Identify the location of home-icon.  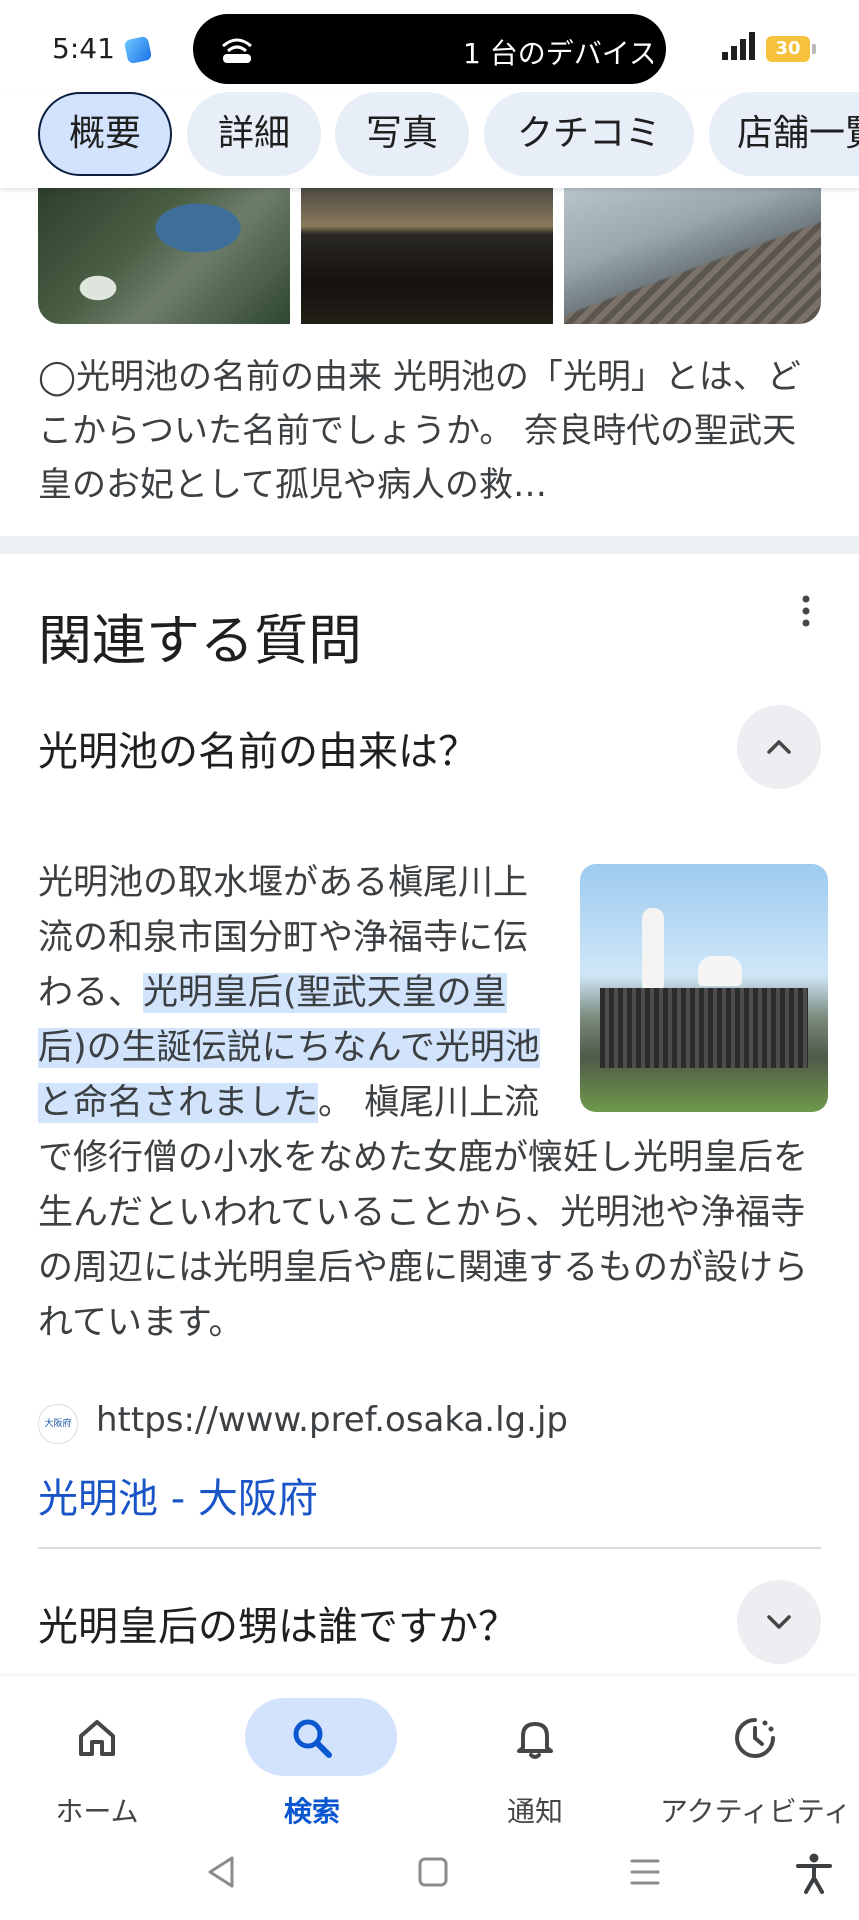
(97, 1738).